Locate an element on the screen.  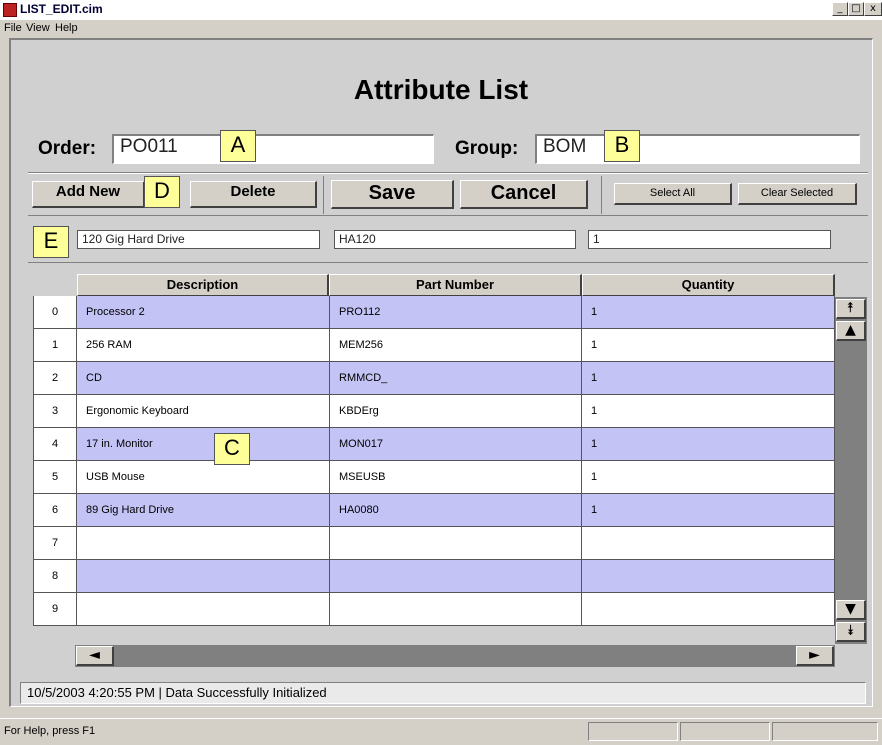
app-icon is located at coordinates (10, 10).